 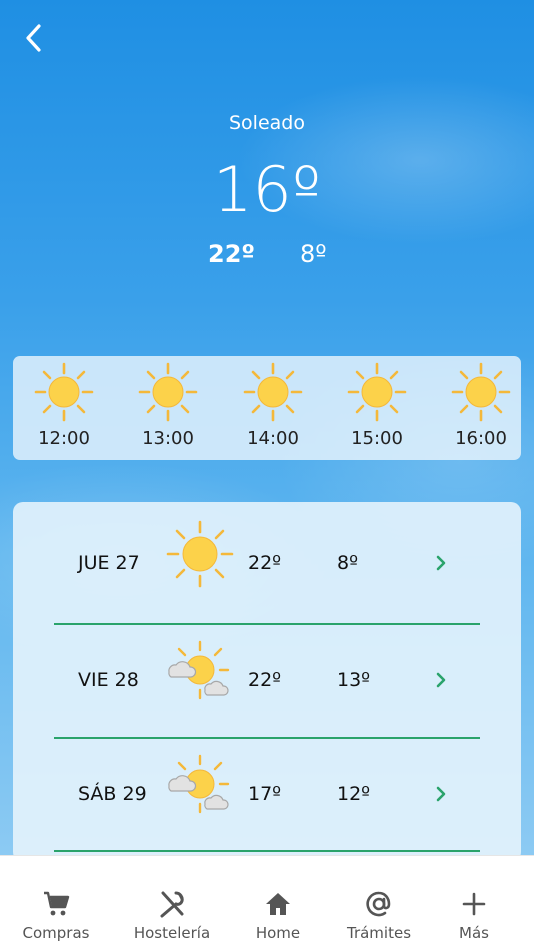 I want to click on day-name: JUE 27, so click(x=109, y=563).